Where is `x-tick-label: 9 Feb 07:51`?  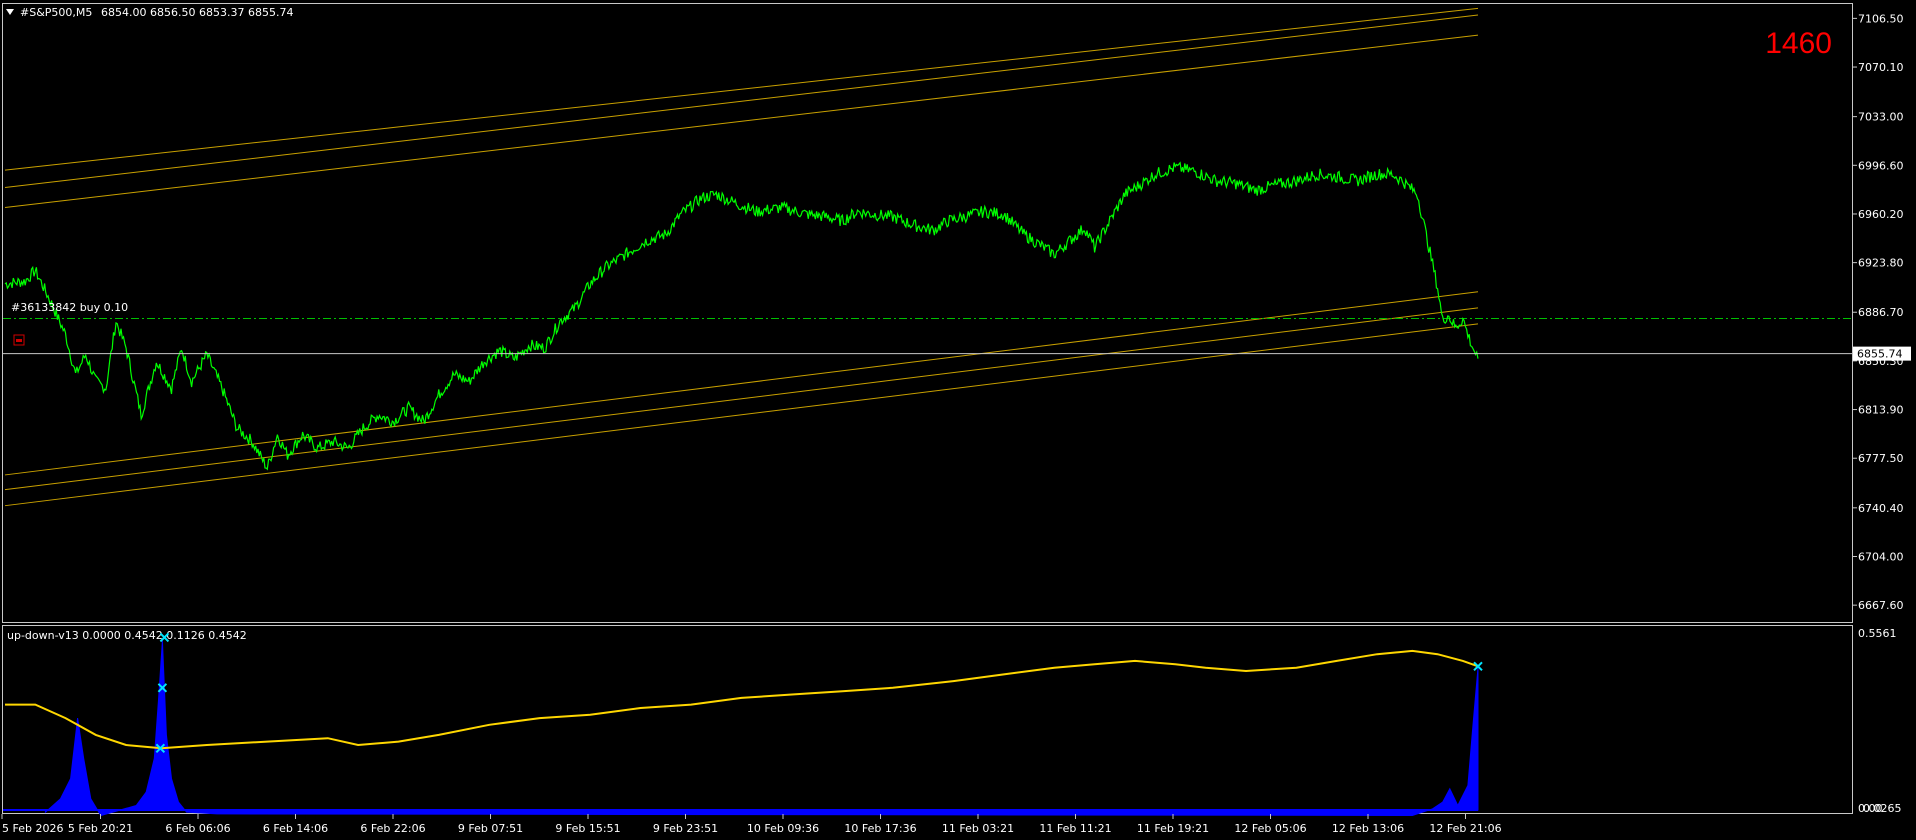 x-tick-label: 9 Feb 07:51 is located at coordinates (490, 828).